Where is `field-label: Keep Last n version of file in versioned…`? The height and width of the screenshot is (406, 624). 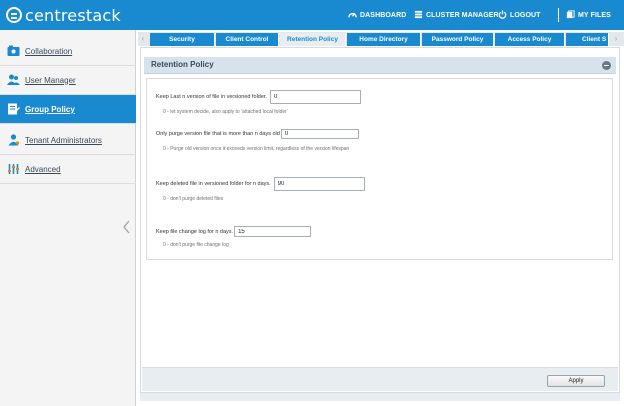
field-label: Keep Last n version of file in versioned… is located at coordinates (211, 97).